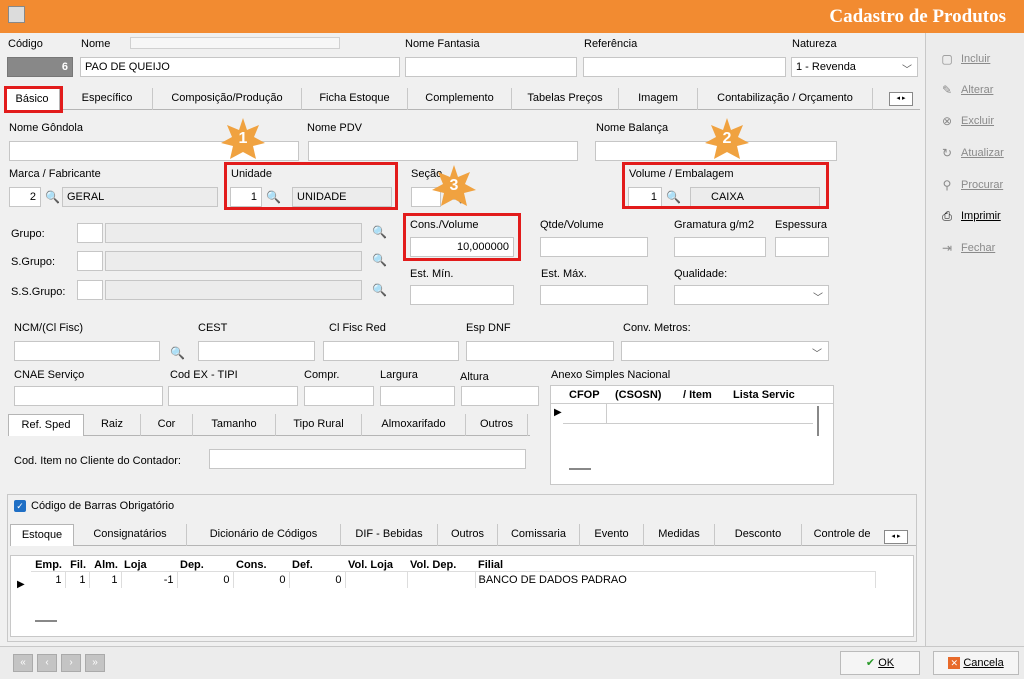  I want to click on highlight-volume, so click(725, 185).